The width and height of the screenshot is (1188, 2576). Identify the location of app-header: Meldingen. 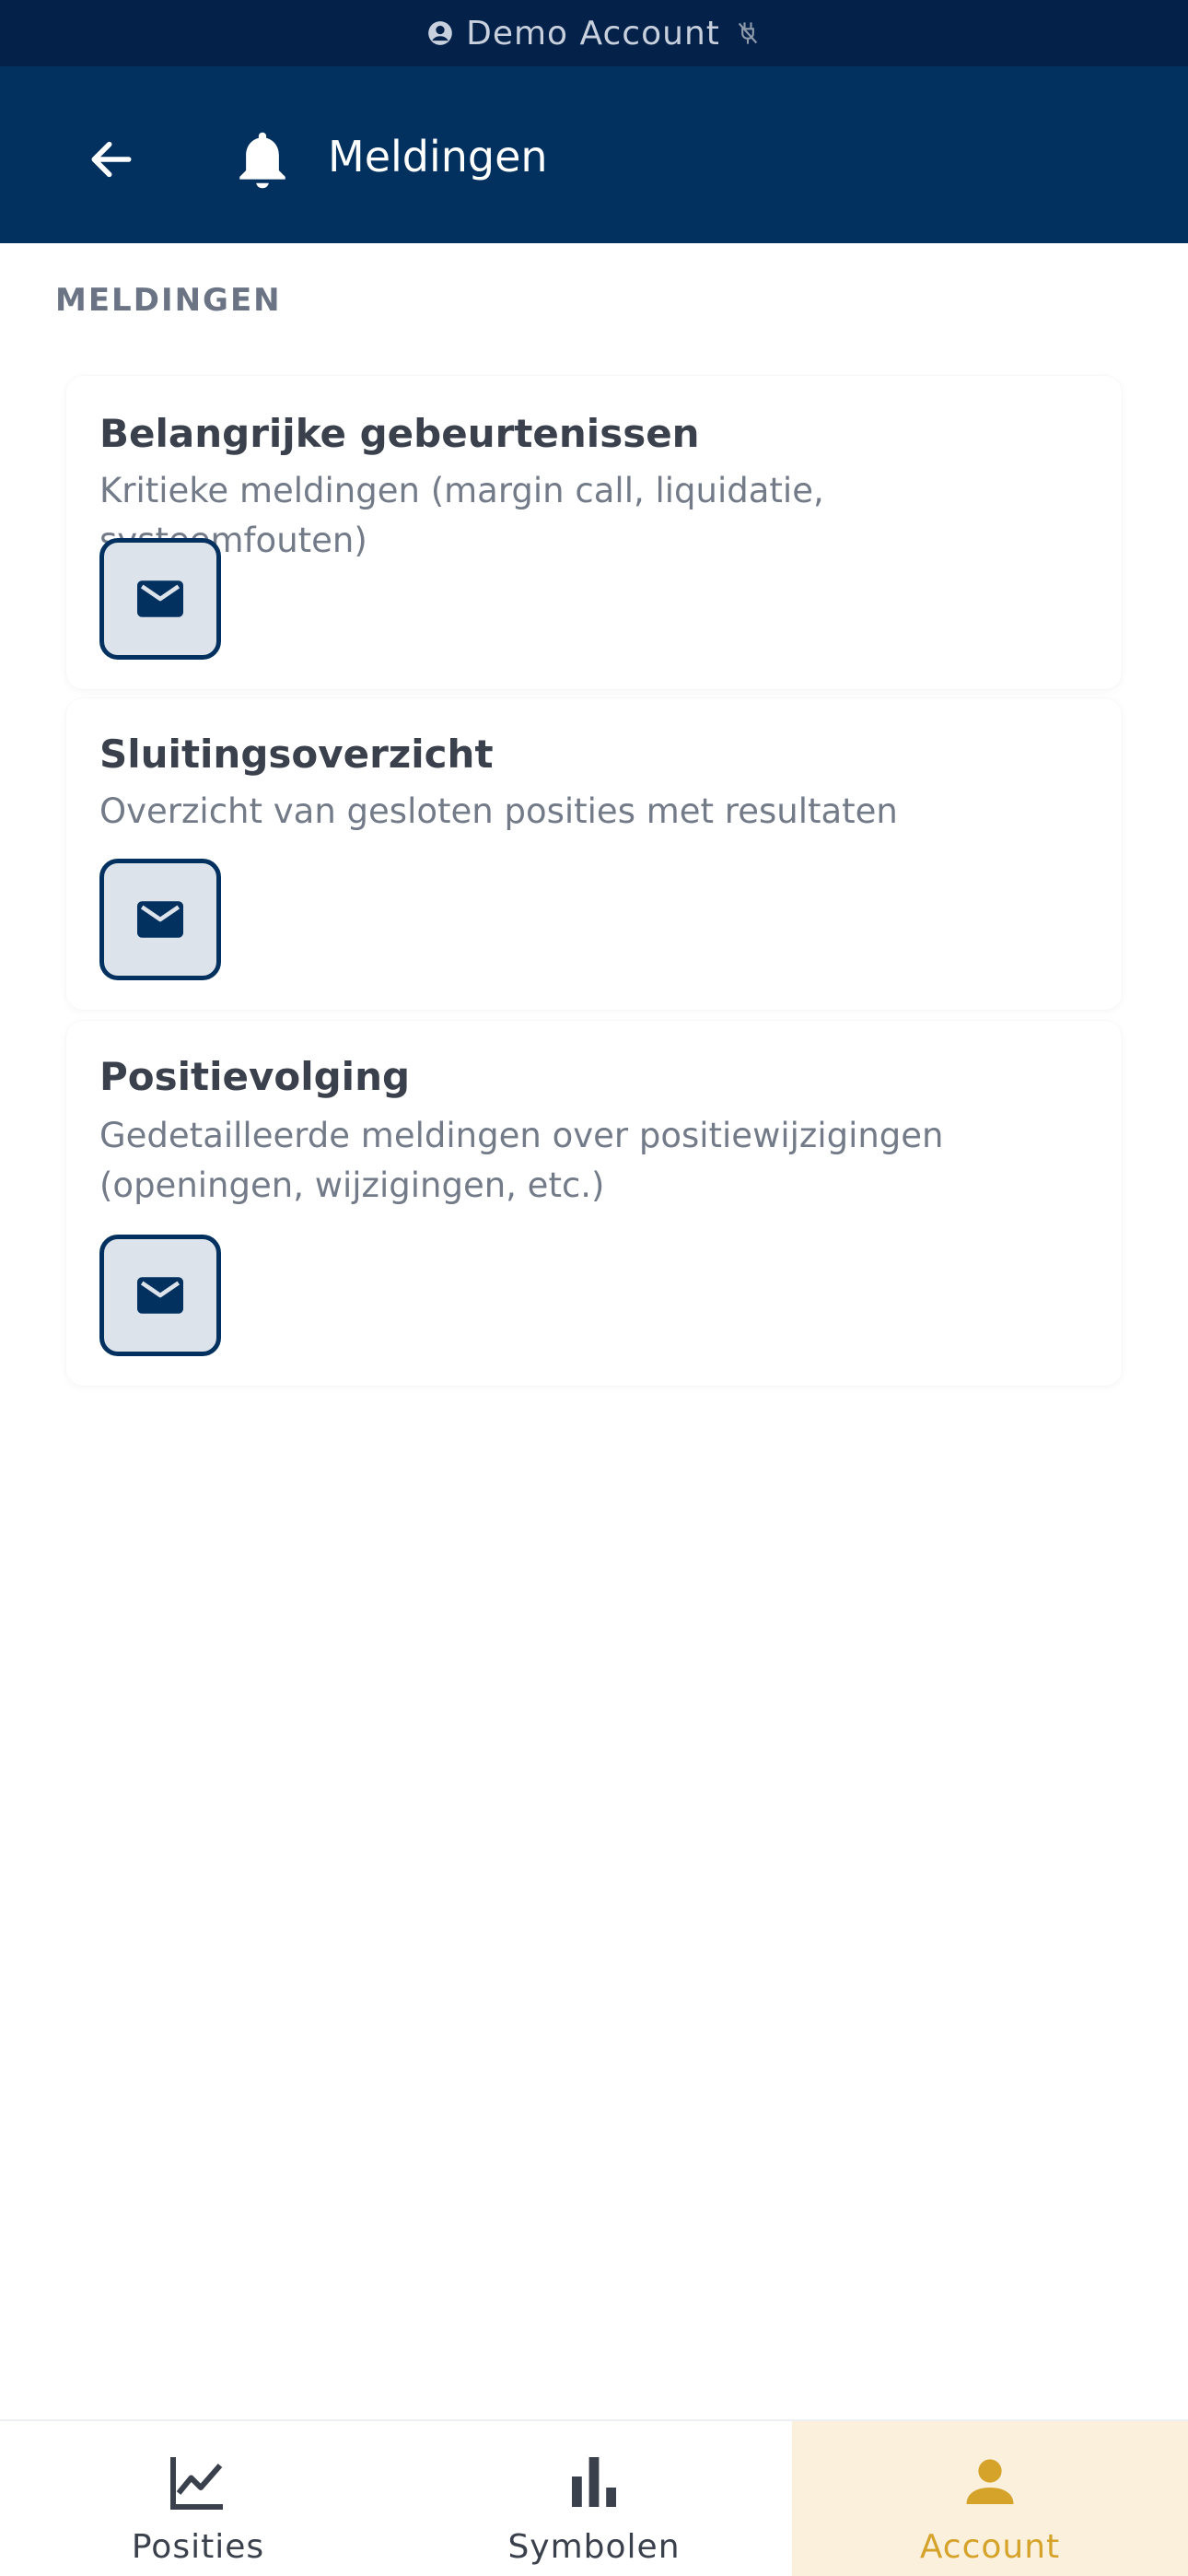
(594, 154).